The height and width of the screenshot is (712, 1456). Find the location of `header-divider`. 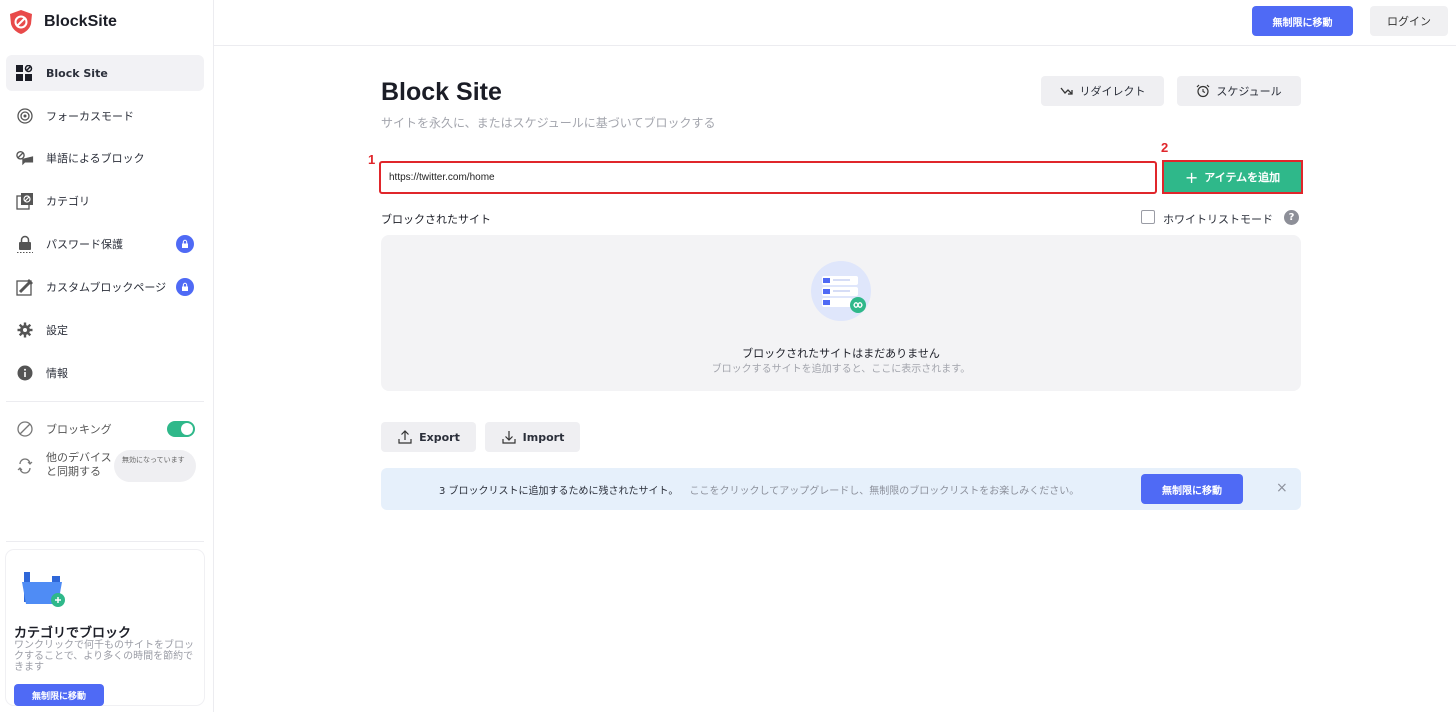

header-divider is located at coordinates (835, 45).